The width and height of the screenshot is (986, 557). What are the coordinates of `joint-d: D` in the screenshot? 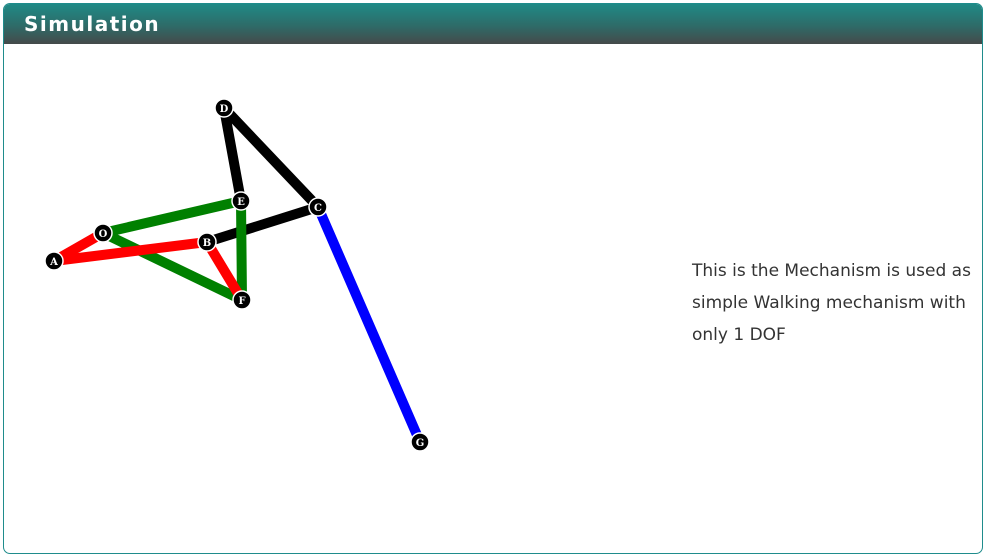 It's located at (224, 108).